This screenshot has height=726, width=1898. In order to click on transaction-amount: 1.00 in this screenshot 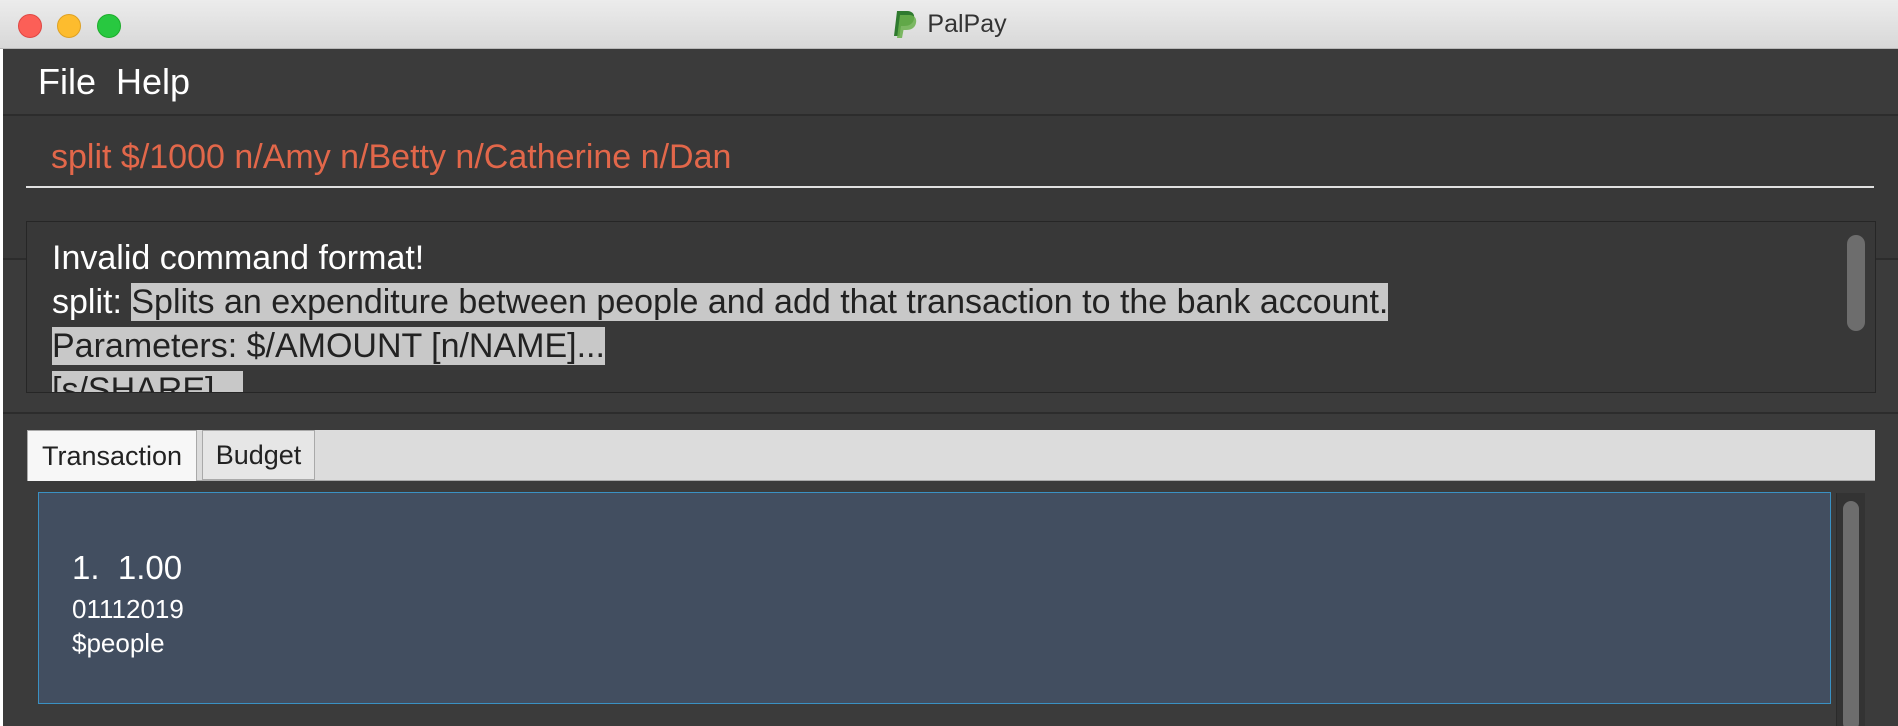, I will do `click(150, 567)`.